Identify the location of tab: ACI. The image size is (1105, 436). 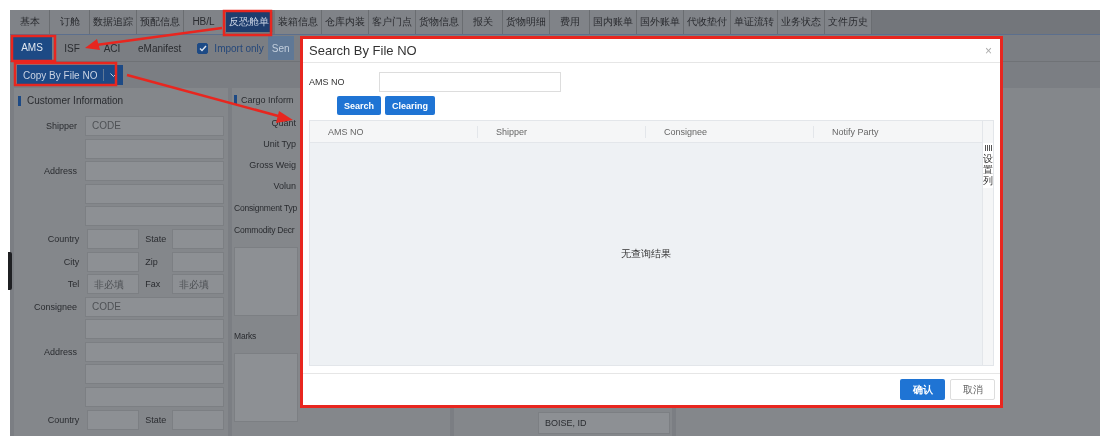
(112, 48).